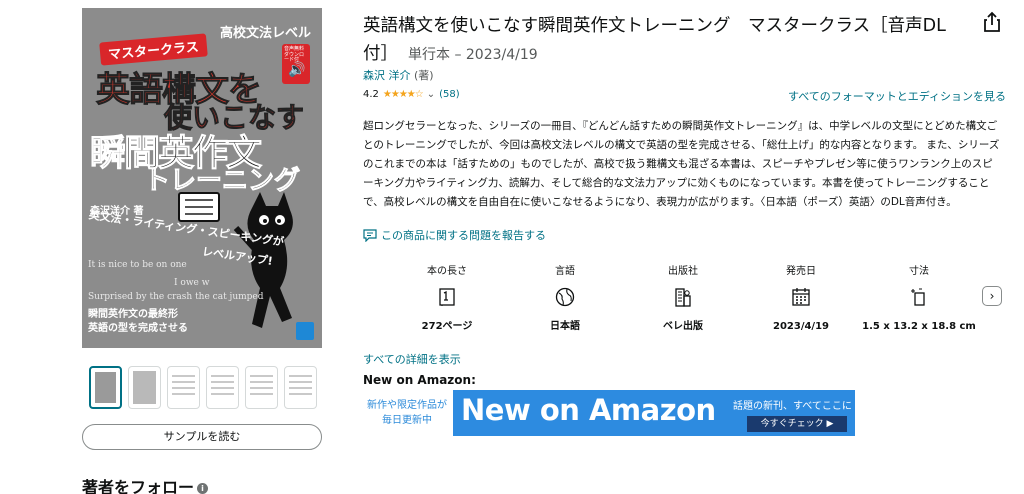 This screenshot has width=1024, height=494. What do you see at coordinates (138, 328) in the screenshot?
I see `cover-bottom-line2: 英語の型を完成させる` at bounding box center [138, 328].